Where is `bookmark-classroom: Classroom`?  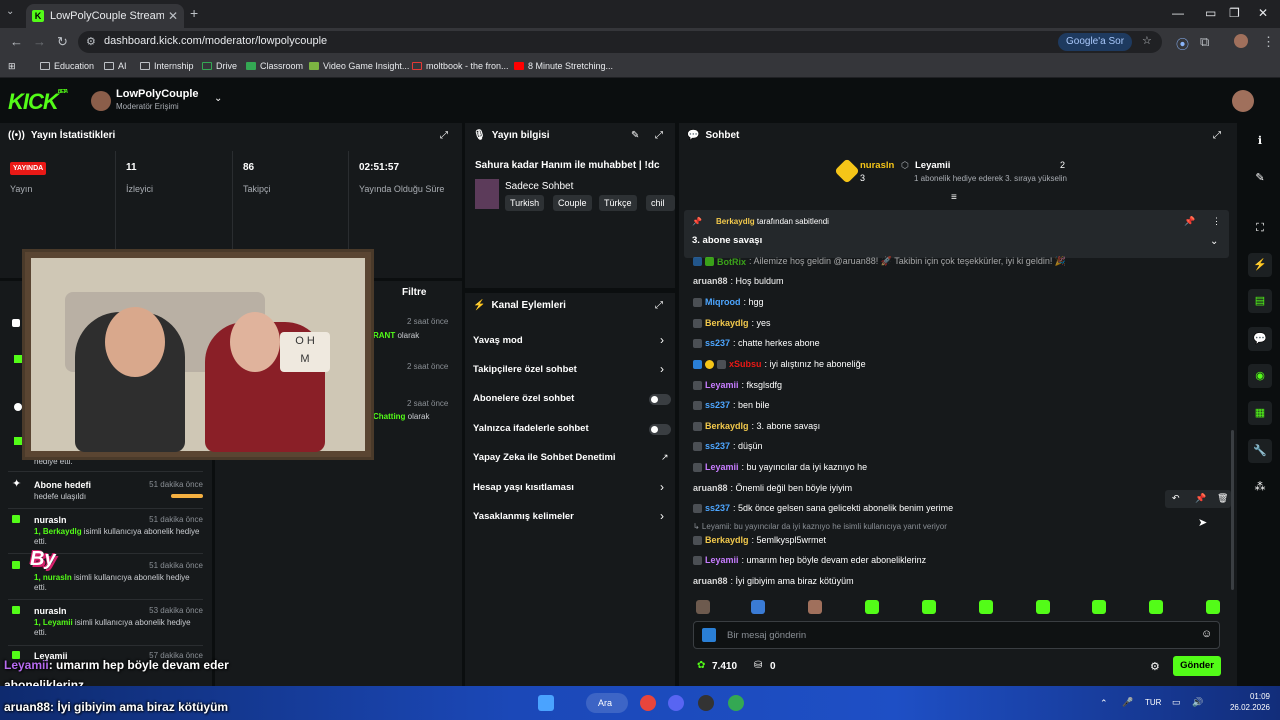 bookmark-classroom: Classroom is located at coordinates (274, 66).